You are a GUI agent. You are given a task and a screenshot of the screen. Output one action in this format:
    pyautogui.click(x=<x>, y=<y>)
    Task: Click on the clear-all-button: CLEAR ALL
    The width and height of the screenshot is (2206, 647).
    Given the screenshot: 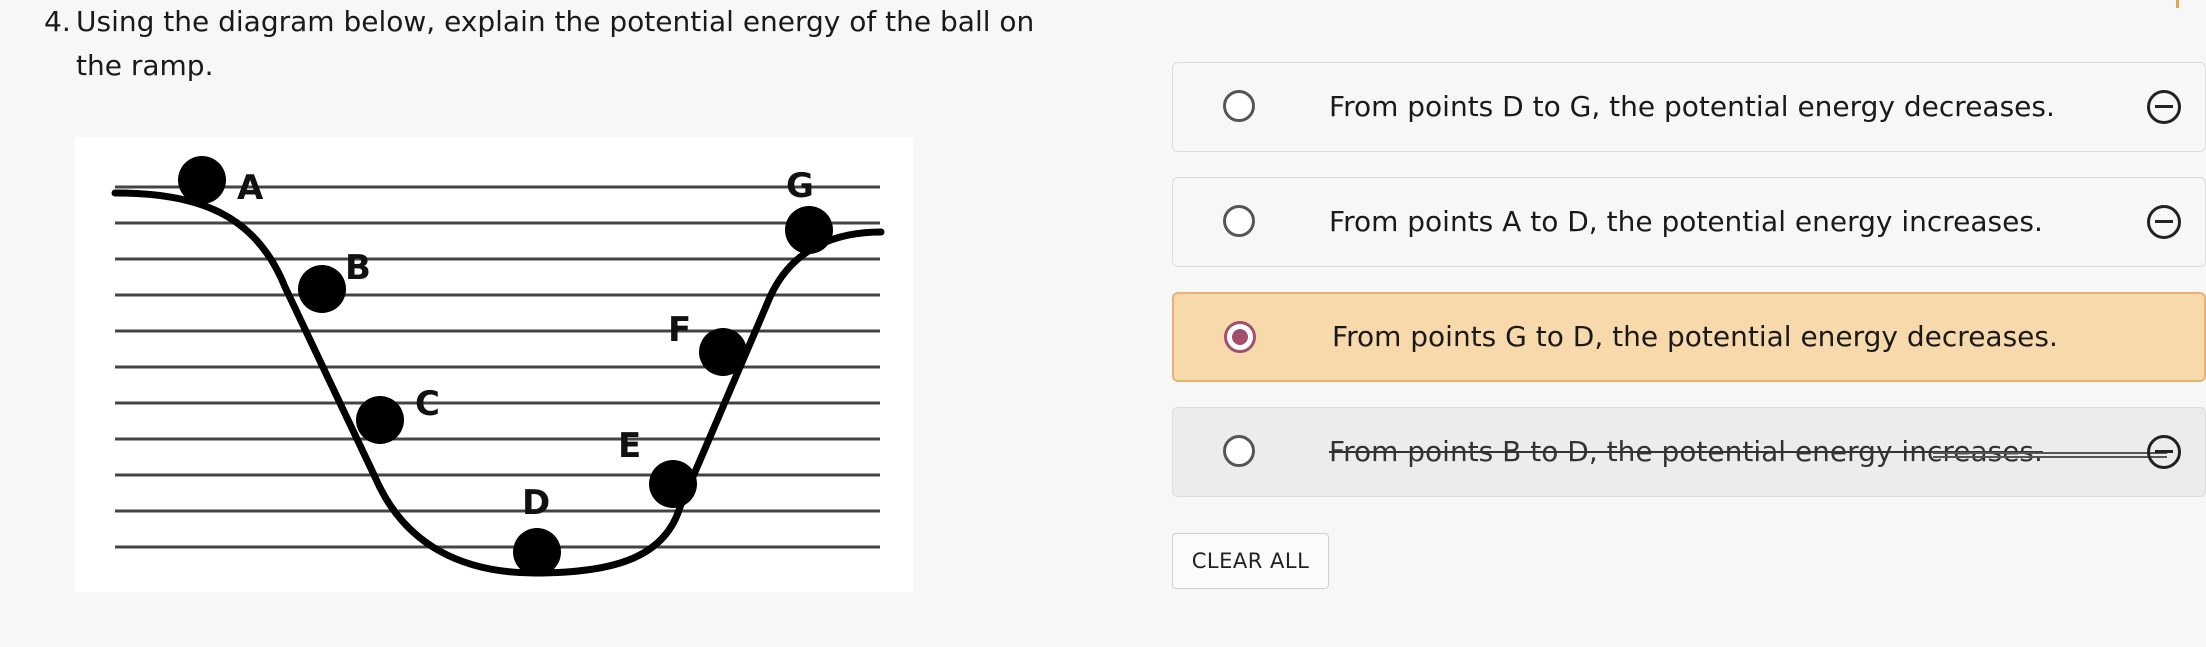 What is the action you would take?
    pyautogui.click(x=1250, y=561)
    